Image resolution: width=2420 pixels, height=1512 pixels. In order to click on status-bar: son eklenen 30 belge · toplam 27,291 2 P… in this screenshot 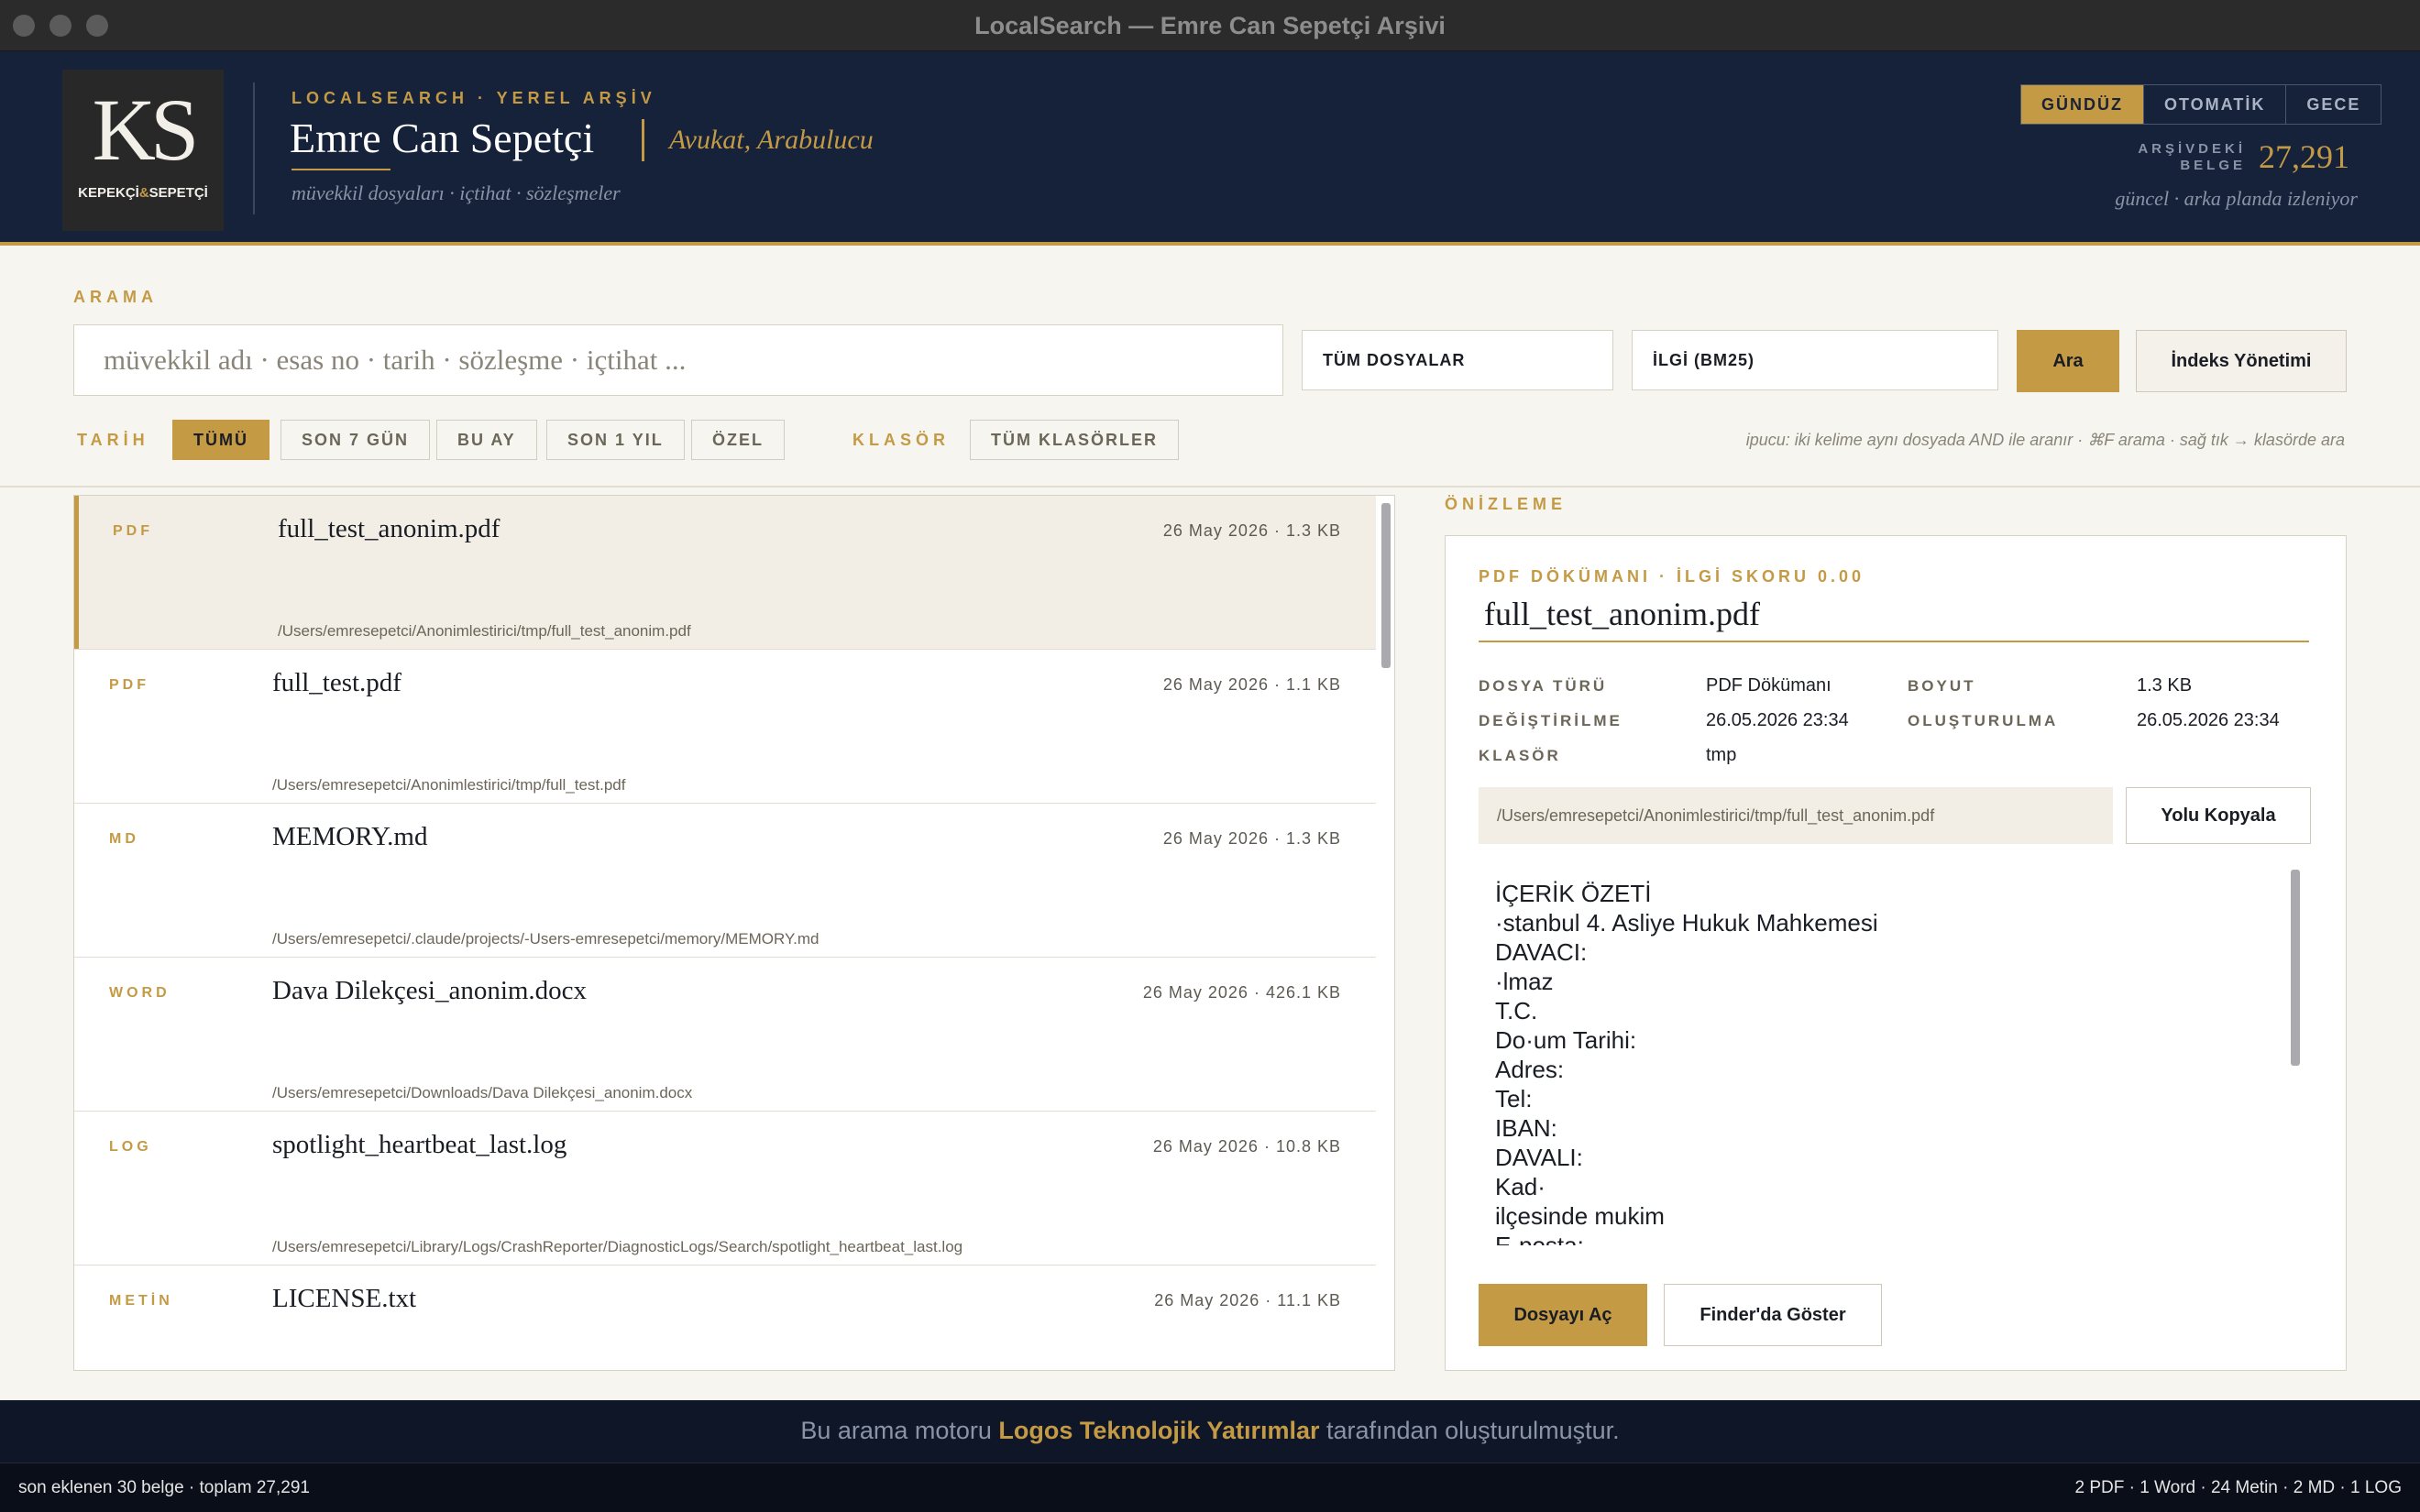, I will do `click(1210, 1487)`.